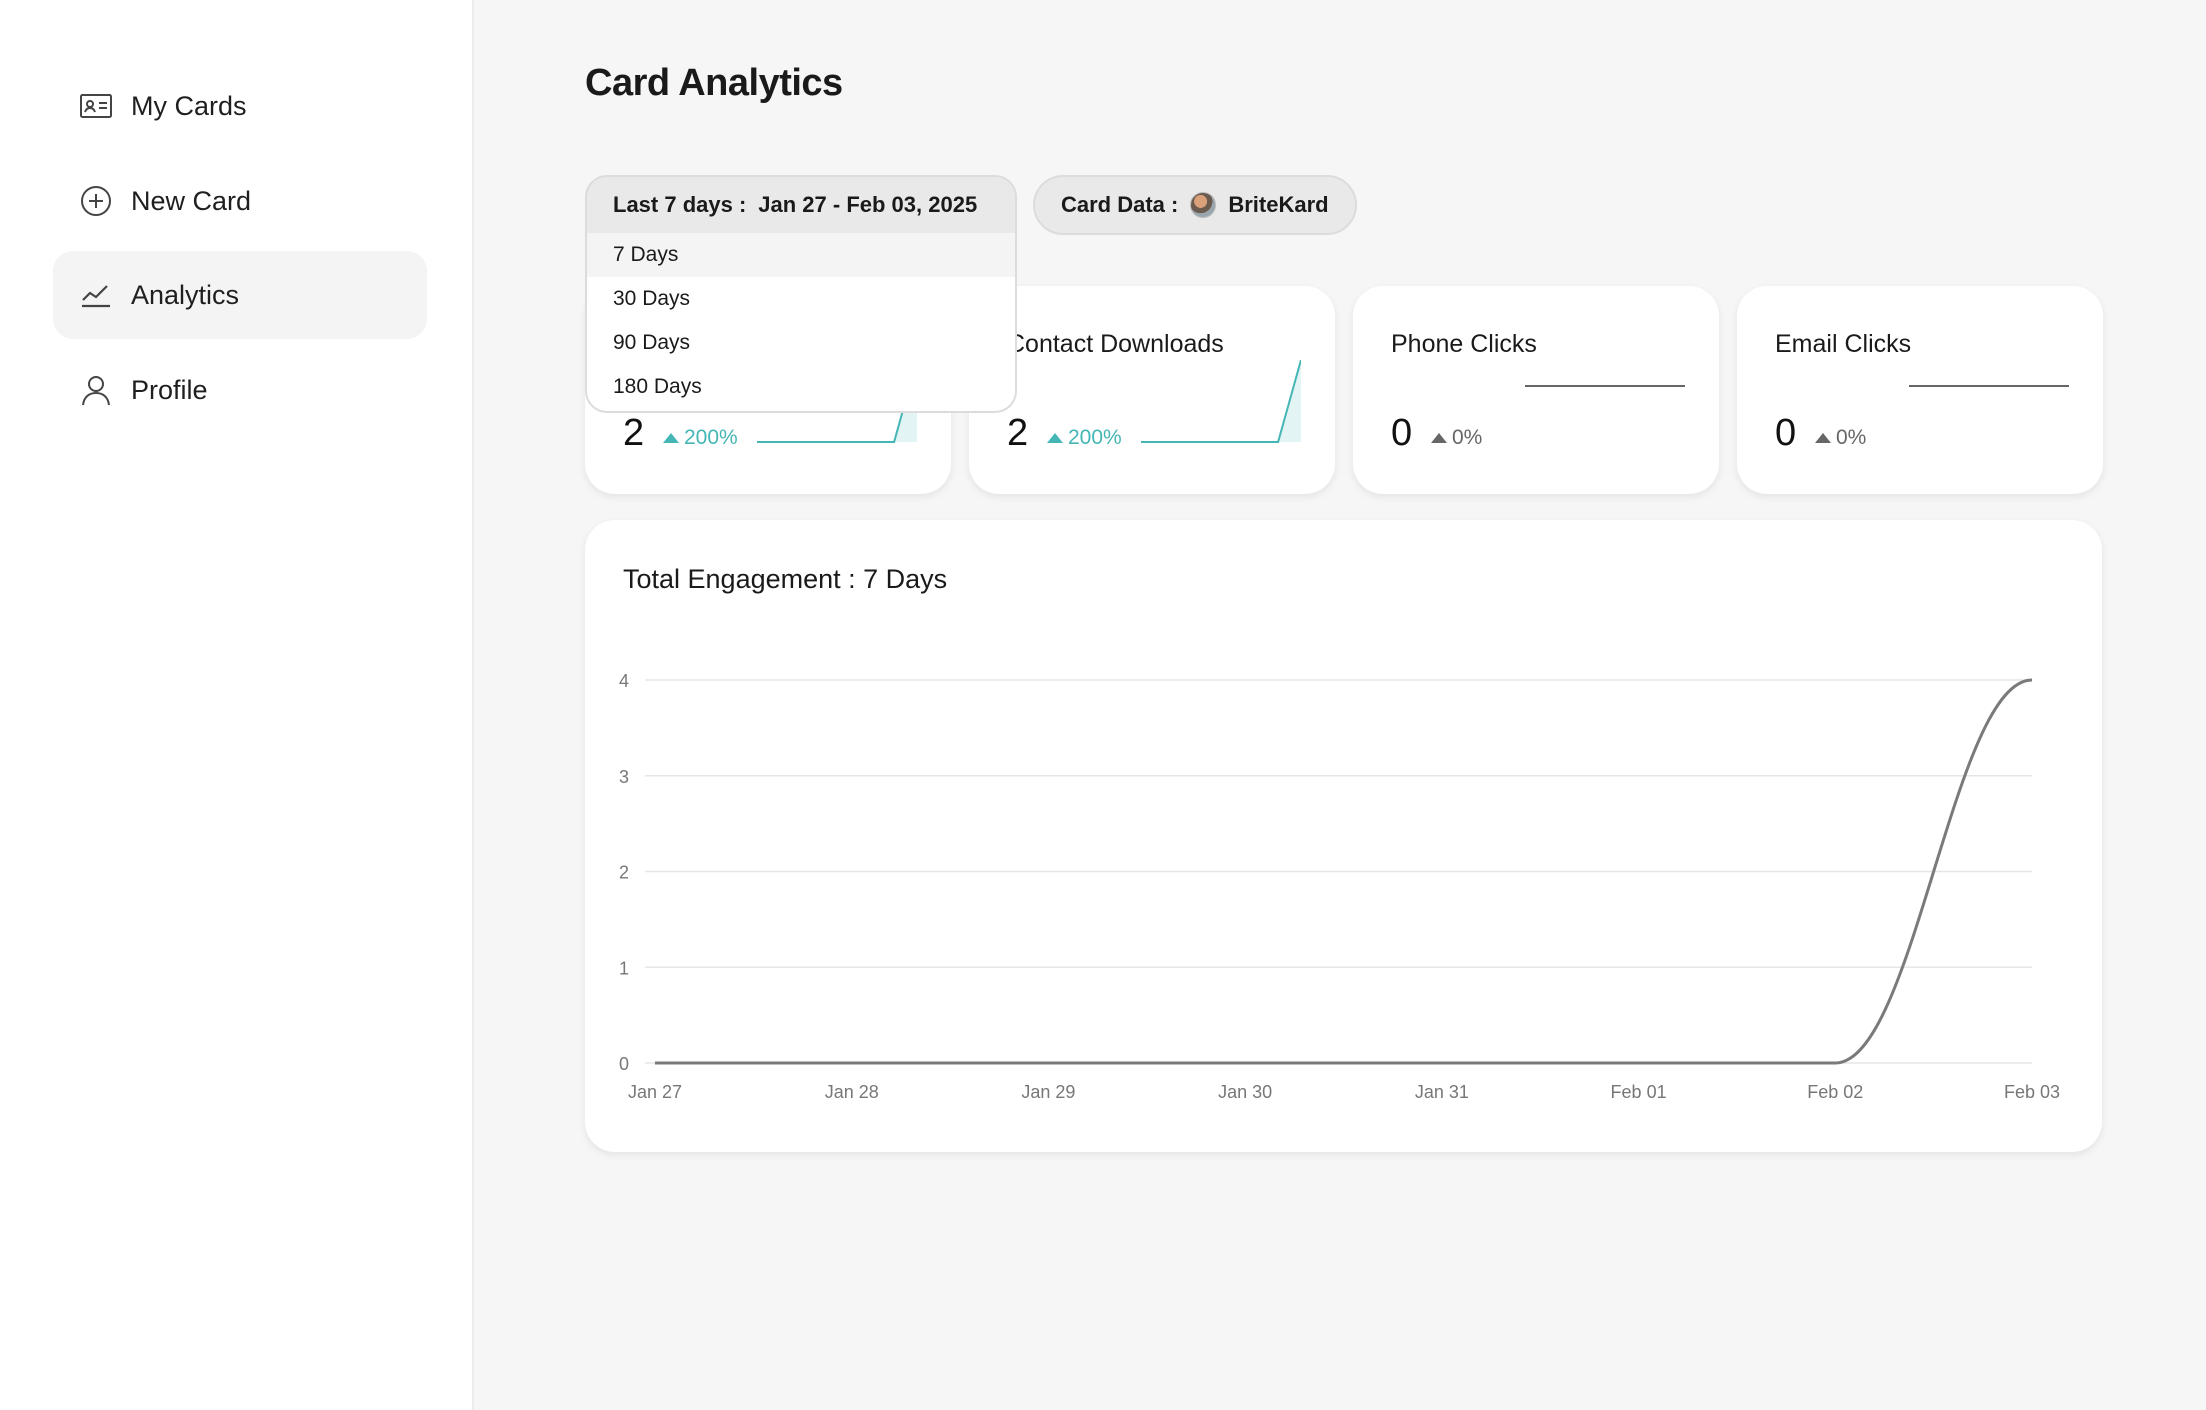 The height and width of the screenshot is (1410, 2206). I want to click on dropdown-option-7-days: 7 Days, so click(801, 255).